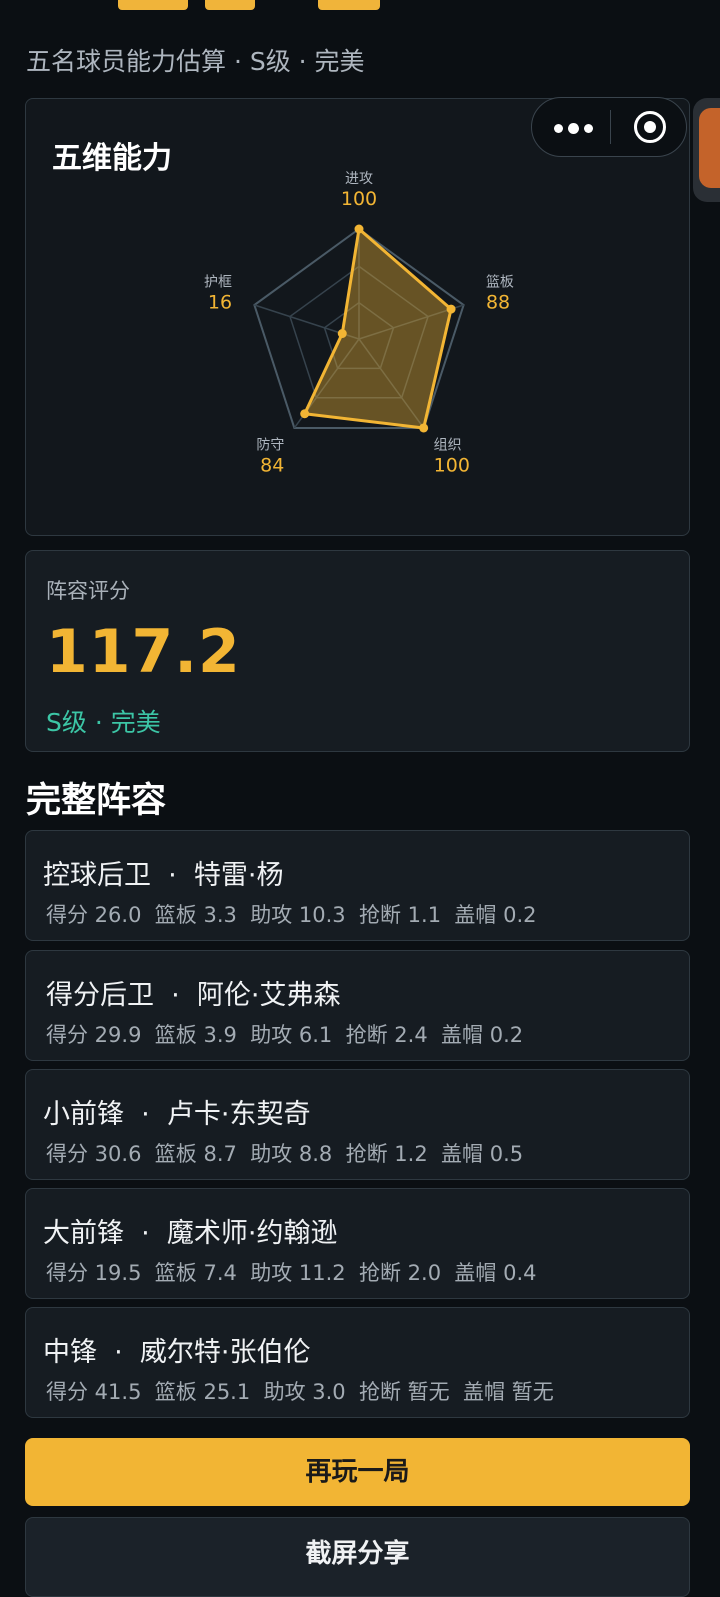 This screenshot has height=1597, width=720. Describe the element at coordinates (300, 1392) in the screenshot. I see `player-stats: 得分 41.5 篮板 25.1 助攻 3.0 抢断 暂无 盖帽 暂无` at that location.